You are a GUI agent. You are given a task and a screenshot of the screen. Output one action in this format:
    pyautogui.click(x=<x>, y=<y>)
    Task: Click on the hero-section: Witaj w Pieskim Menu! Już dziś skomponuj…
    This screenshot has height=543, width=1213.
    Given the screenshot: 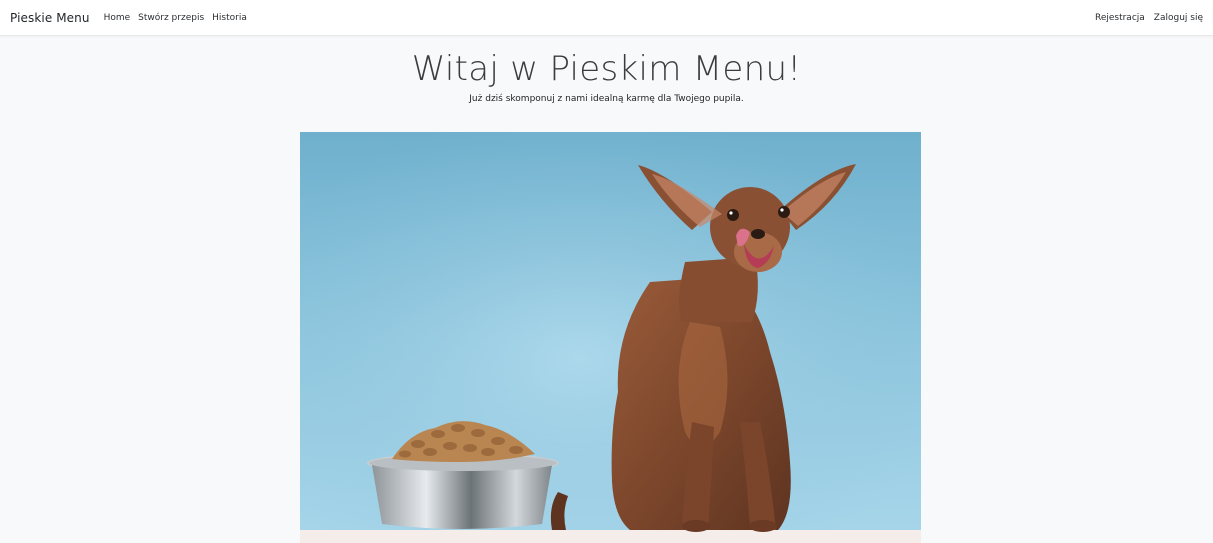 What is the action you would take?
    pyautogui.click(x=606, y=70)
    